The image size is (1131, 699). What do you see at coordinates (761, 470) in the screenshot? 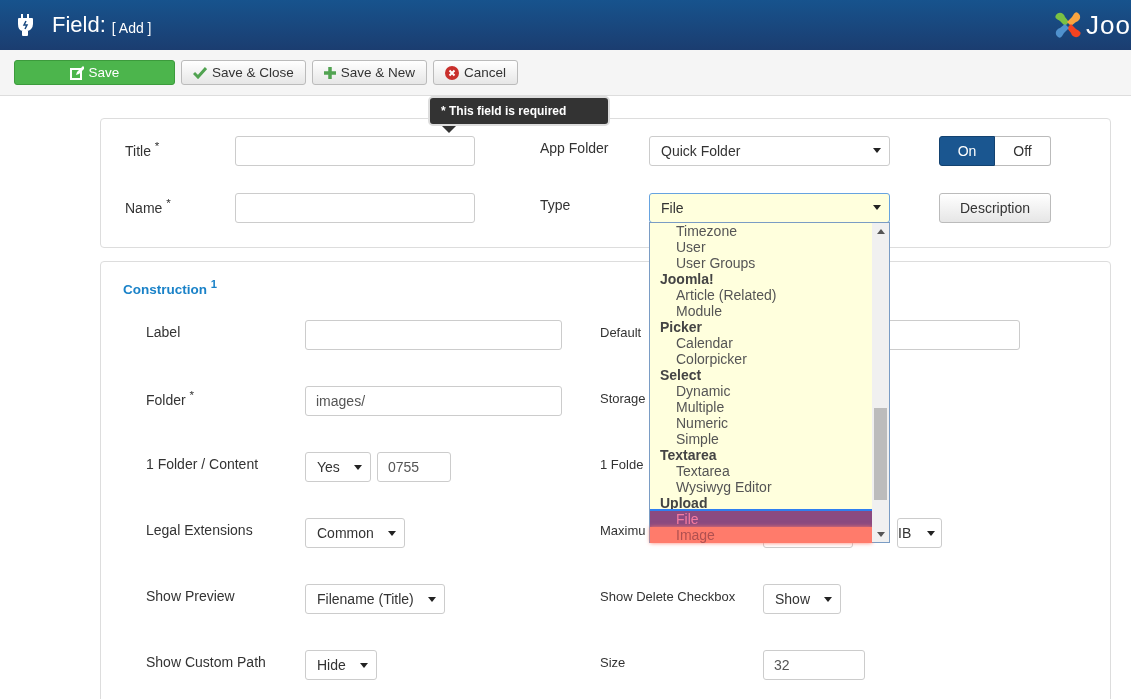
I see `dropdown-option: Textarea` at bounding box center [761, 470].